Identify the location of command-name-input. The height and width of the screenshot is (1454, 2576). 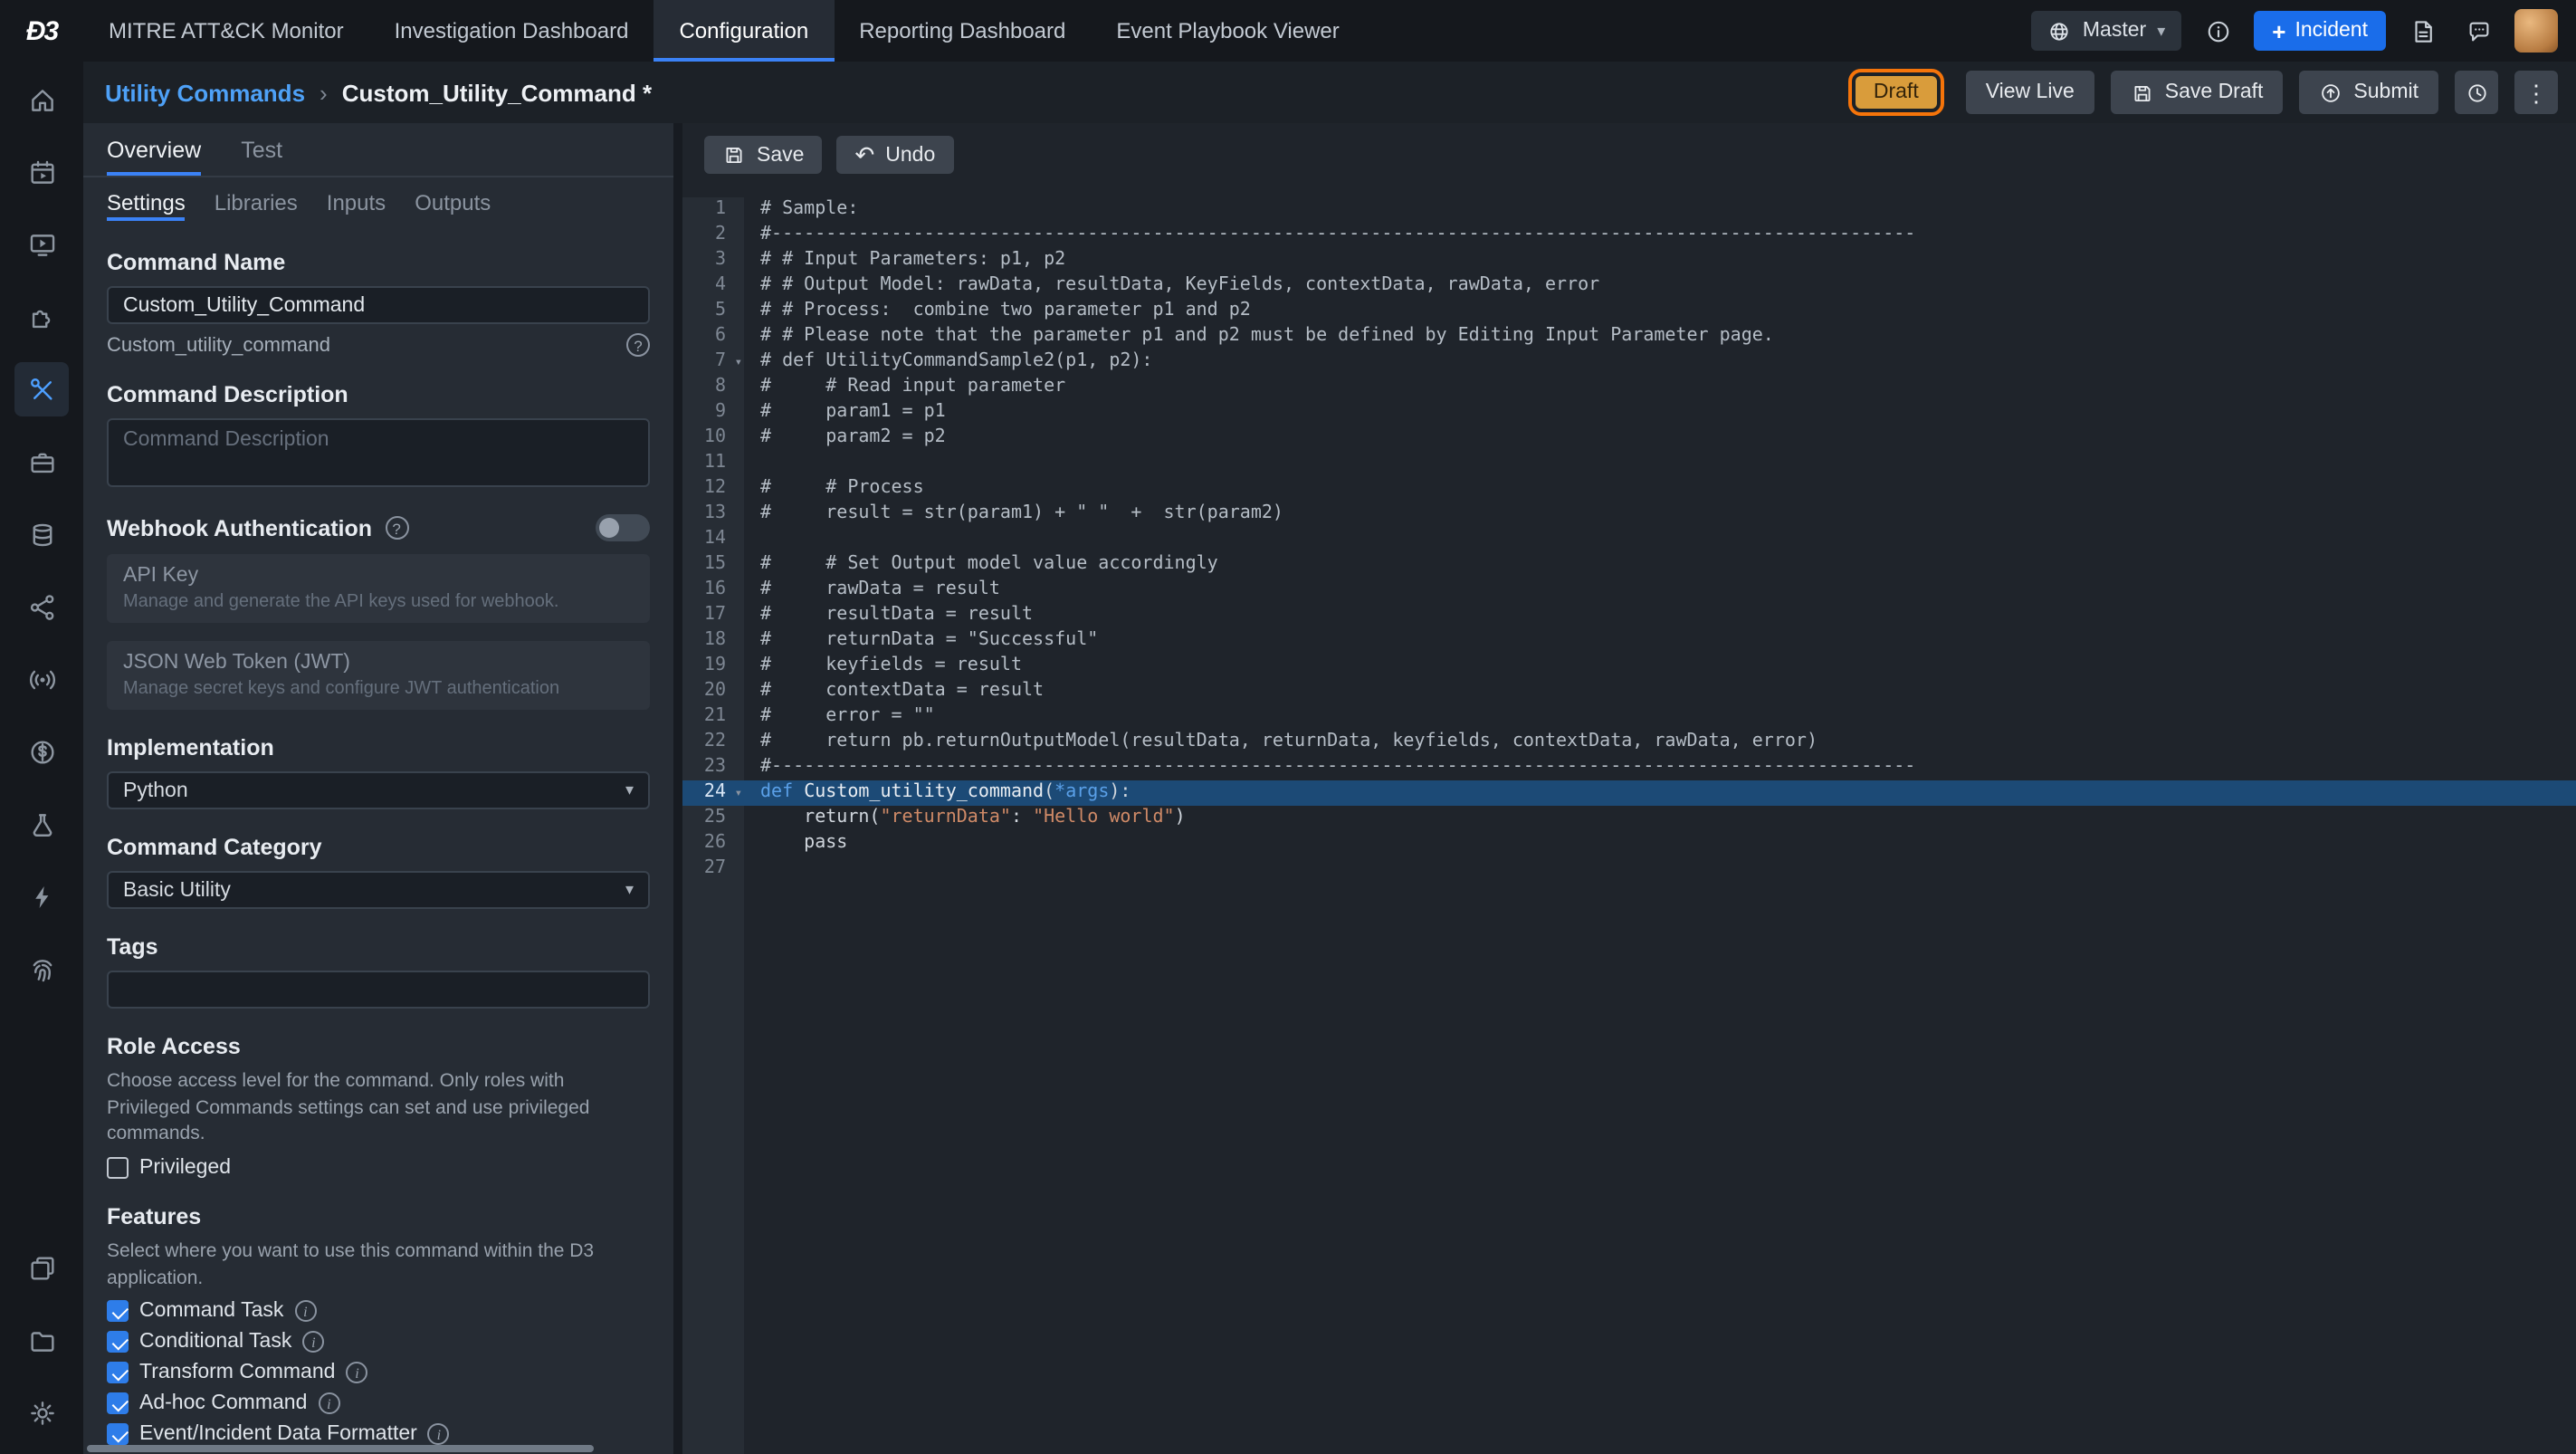
(379, 305).